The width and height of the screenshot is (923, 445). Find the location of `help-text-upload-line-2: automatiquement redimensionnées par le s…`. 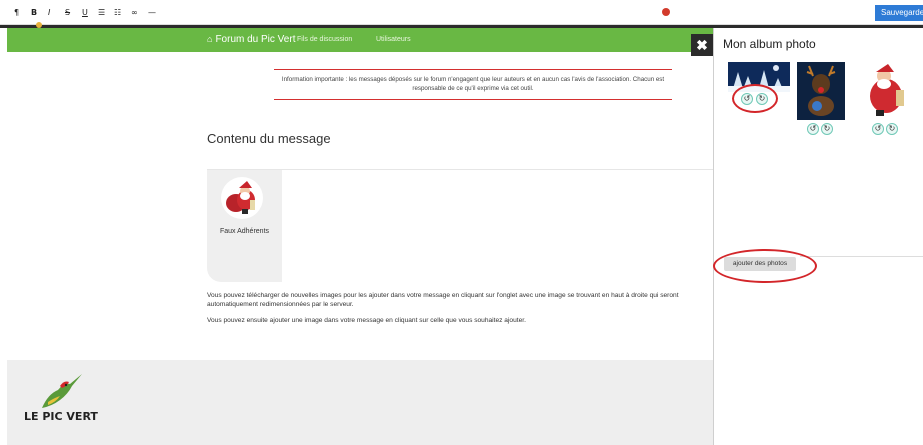

help-text-upload-line-2: automatiquement redimensionnées par le s… is located at coordinates (280, 304).